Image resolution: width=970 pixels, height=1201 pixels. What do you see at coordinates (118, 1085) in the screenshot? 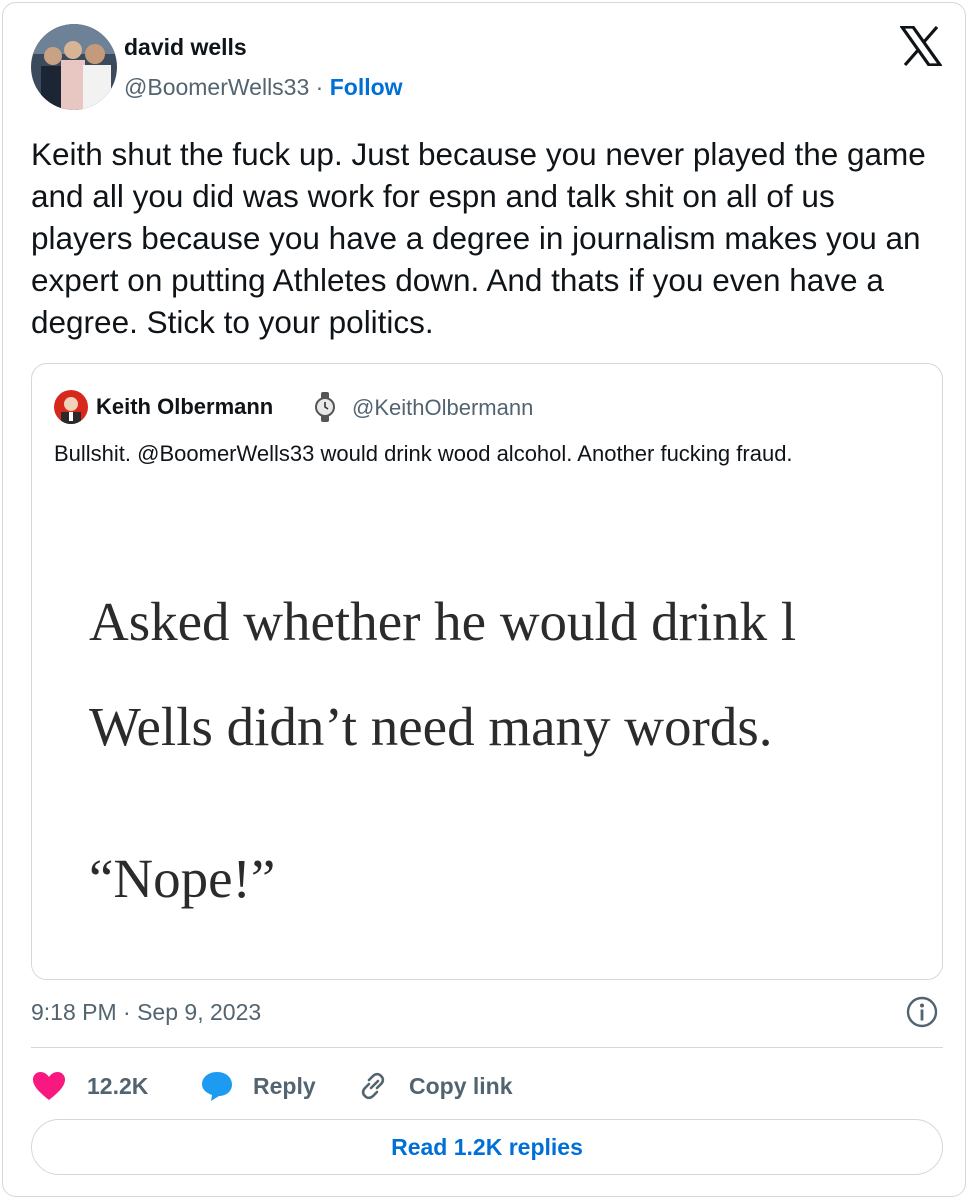
I see `like-count: 12.2K` at bounding box center [118, 1085].